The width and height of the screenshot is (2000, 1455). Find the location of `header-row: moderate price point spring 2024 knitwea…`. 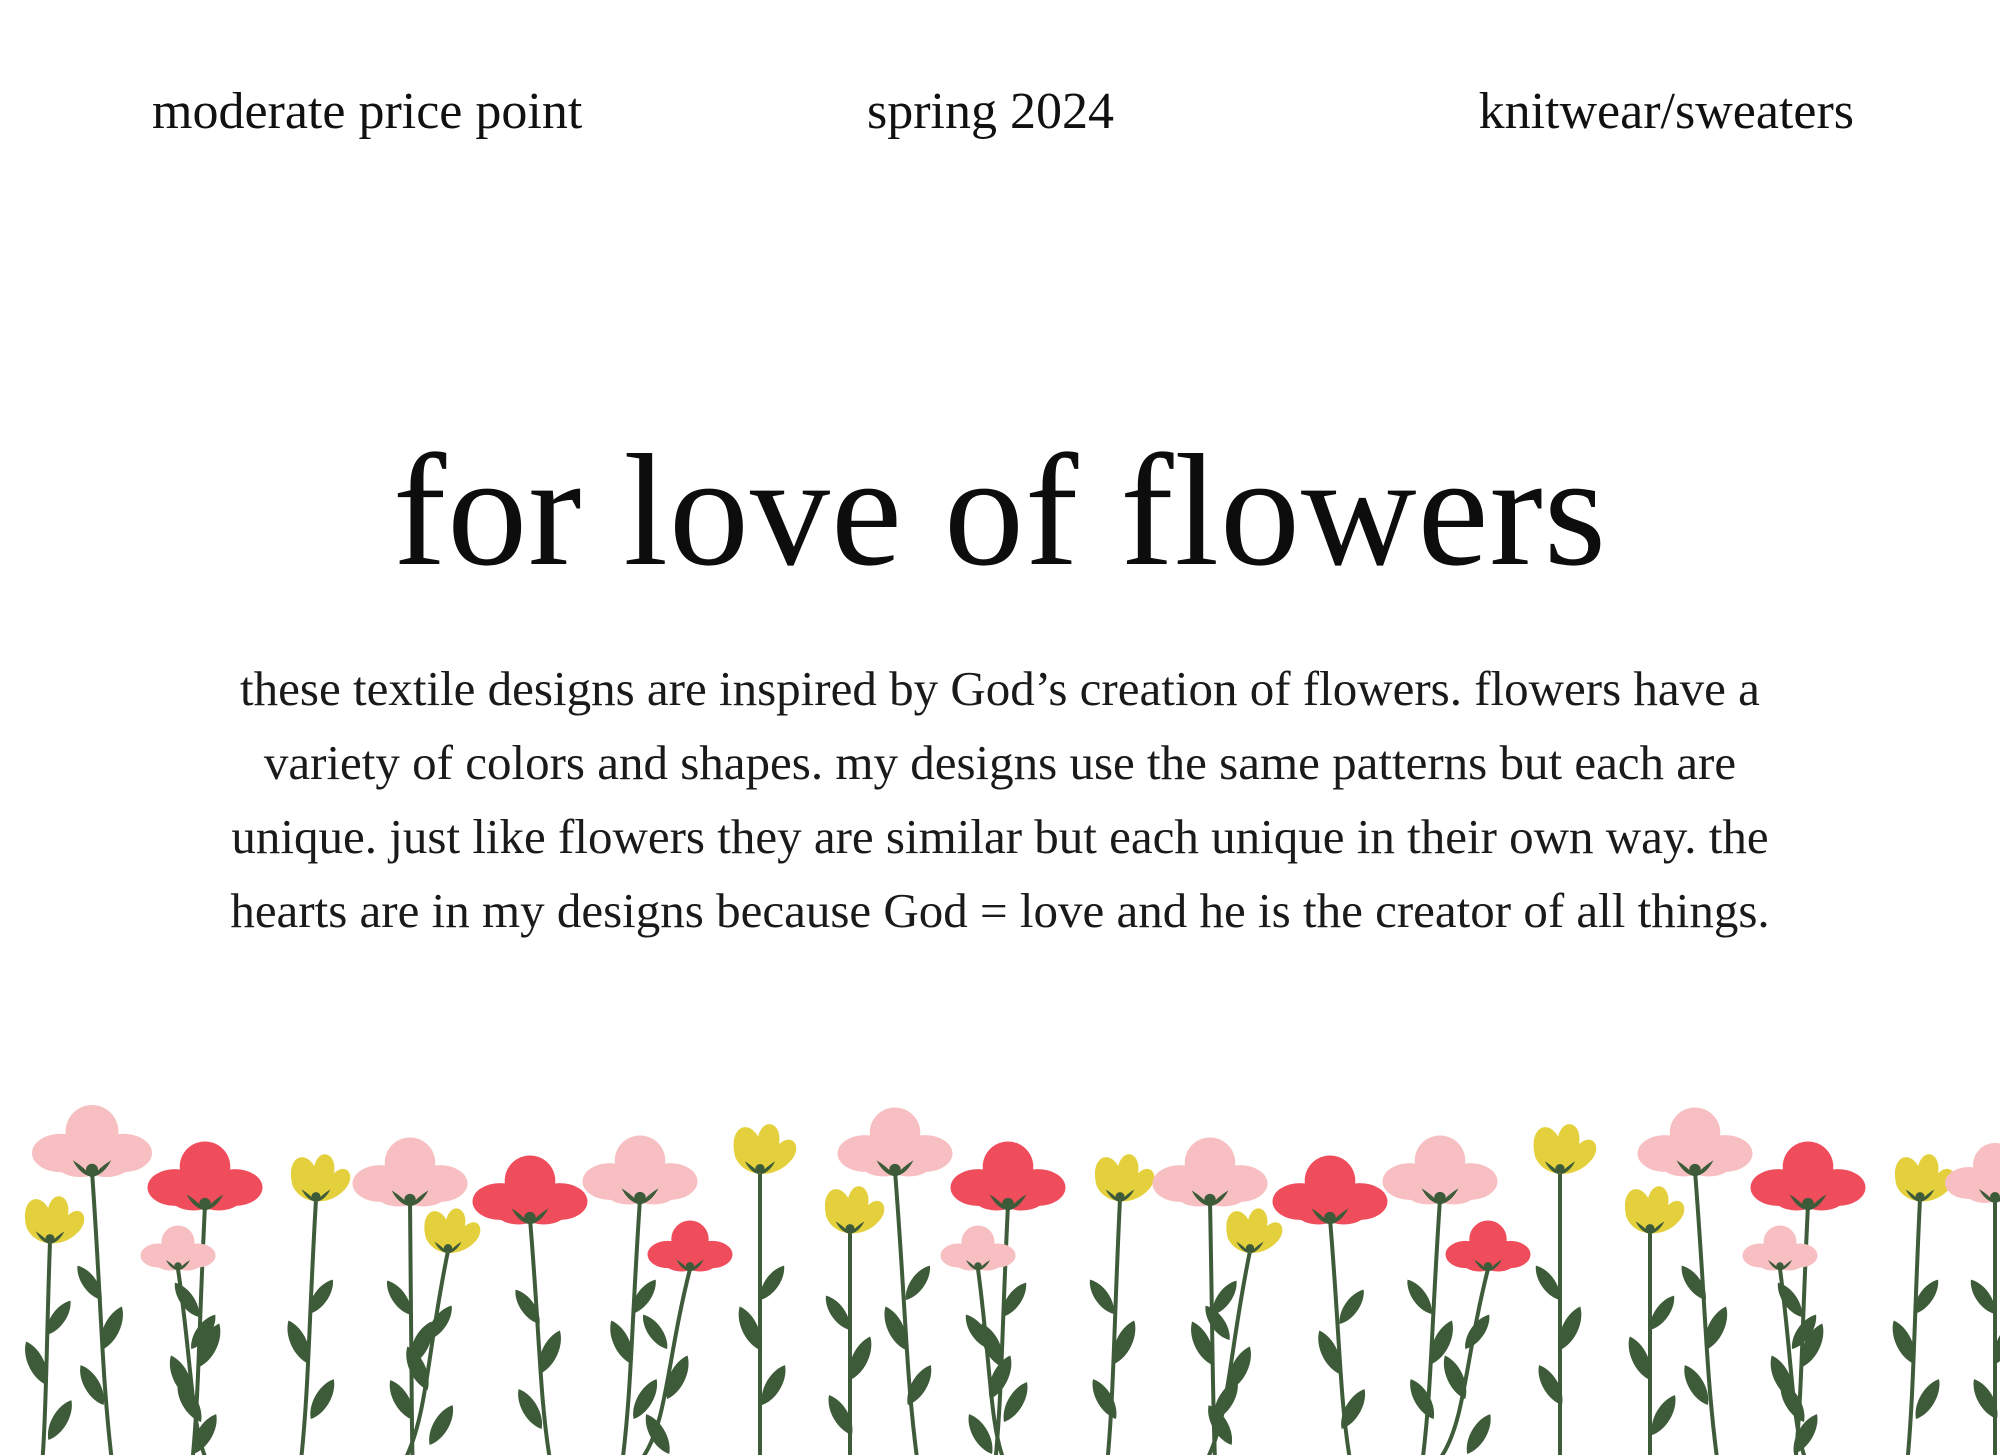

header-row: moderate price point spring 2024 knitwea… is located at coordinates (1000, 112).